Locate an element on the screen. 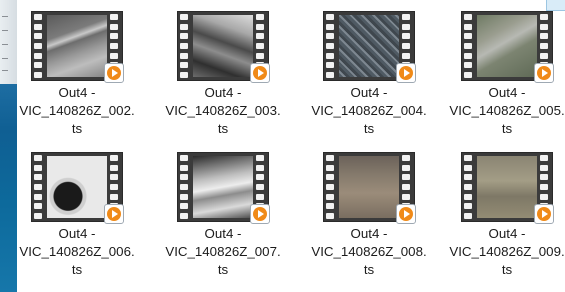 This screenshot has width=565, height=292. file-name: Out4 - VIC_140826Z_009. ts is located at coordinates (507, 251).